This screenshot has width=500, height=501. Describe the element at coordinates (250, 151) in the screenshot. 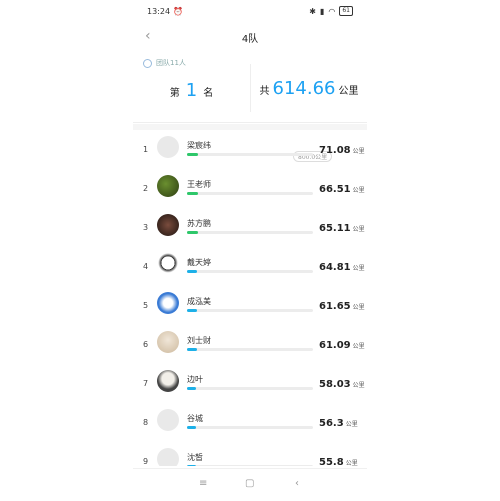

I see `member-row: 1 梁宸纬 71.08 公里` at that location.